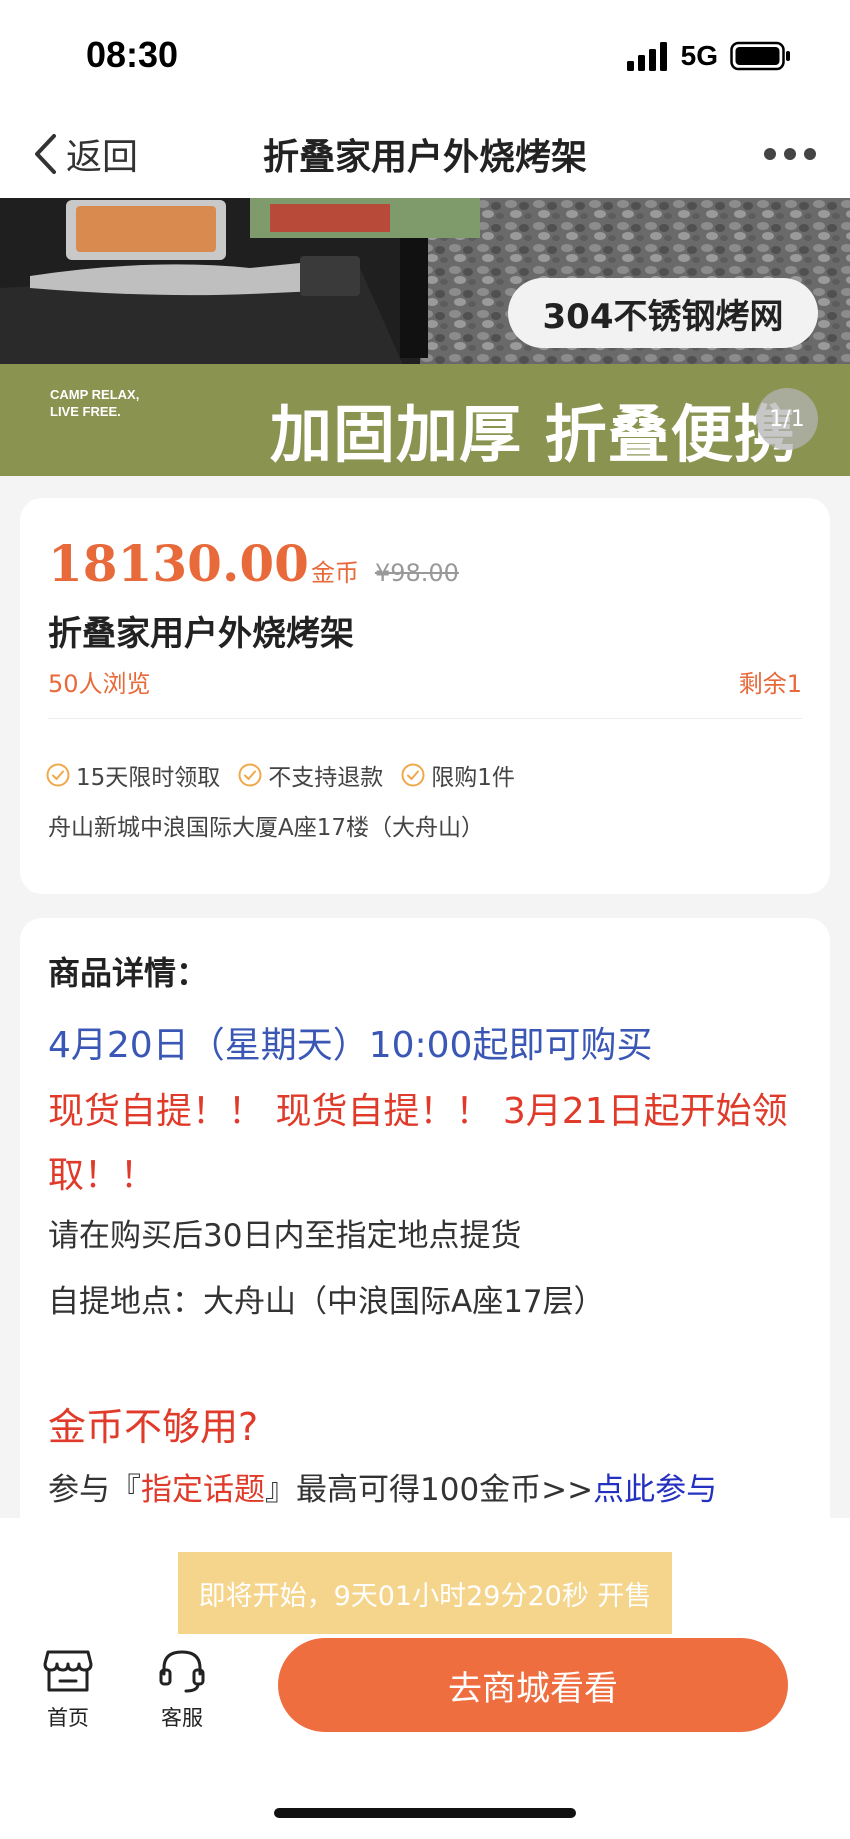 The width and height of the screenshot is (850, 1839). What do you see at coordinates (425, 1813) in the screenshot?
I see `home-indicator` at bounding box center [425, 1813].